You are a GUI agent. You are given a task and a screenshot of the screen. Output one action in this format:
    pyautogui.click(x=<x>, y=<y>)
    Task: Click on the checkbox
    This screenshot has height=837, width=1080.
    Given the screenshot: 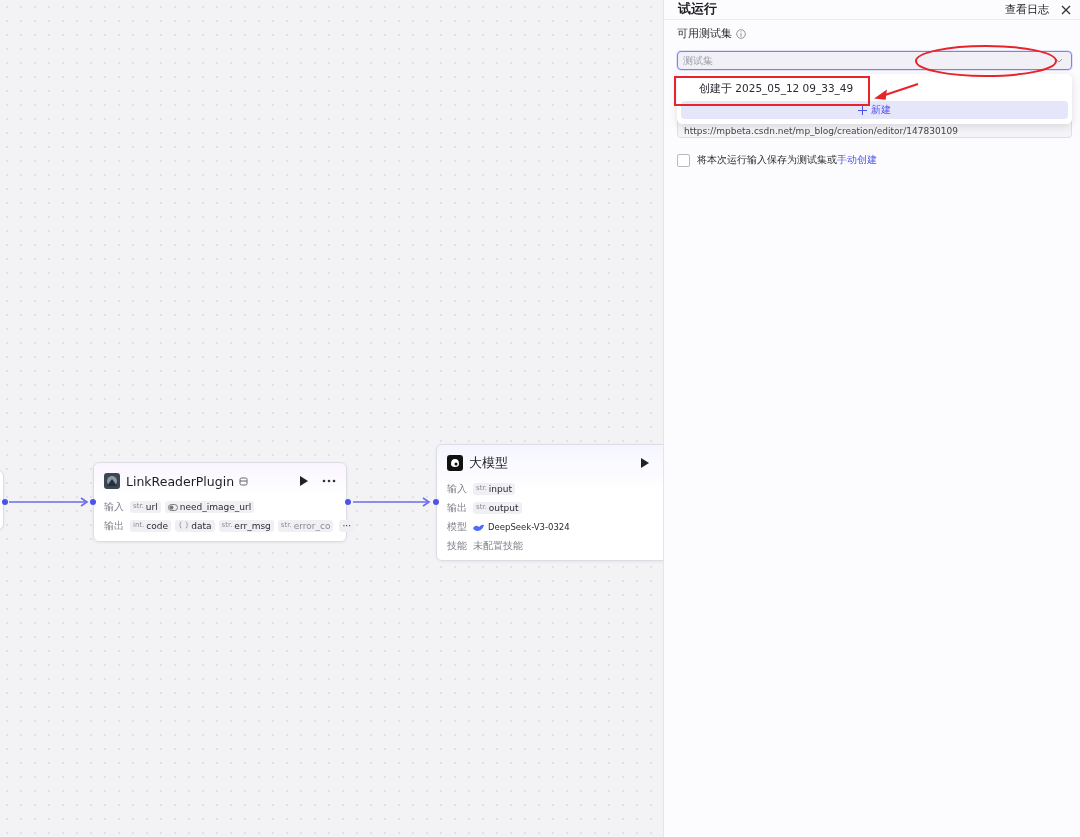 What is the action you would take?
    pyautogui.click(x=683, y=160)
    